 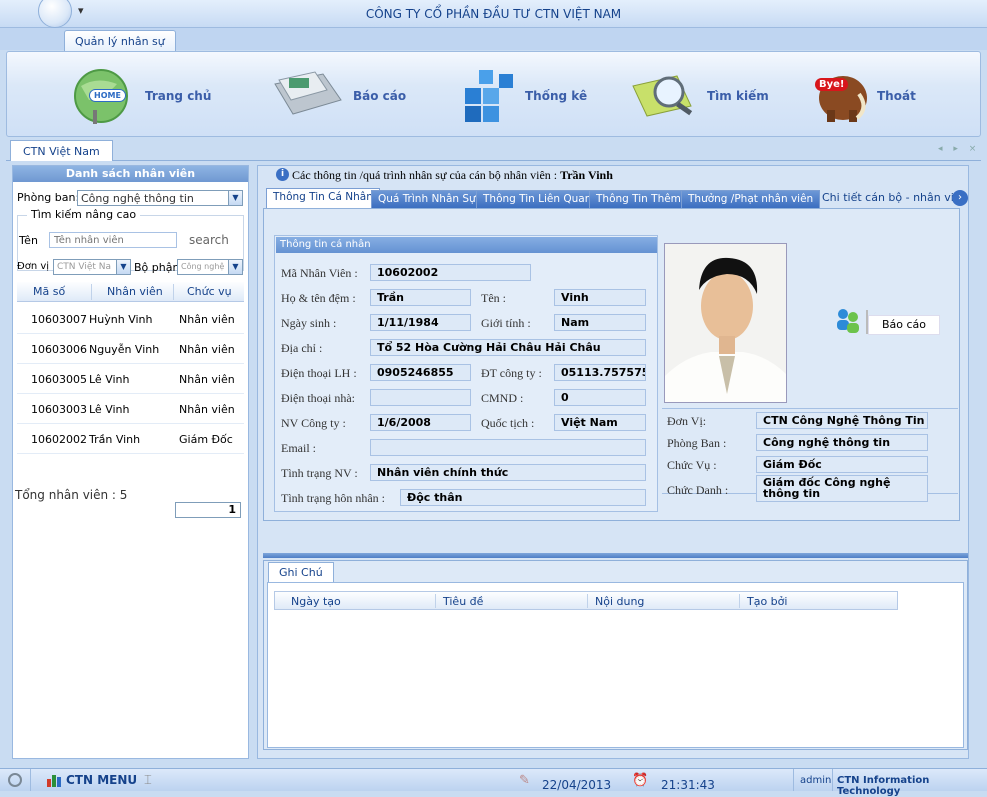 What do you see at coordinates (61, 150) in the screenshot?
I see `document-tab-ctn-viet-nam: CTN Việt Nam` at bounding box center [61, 150].